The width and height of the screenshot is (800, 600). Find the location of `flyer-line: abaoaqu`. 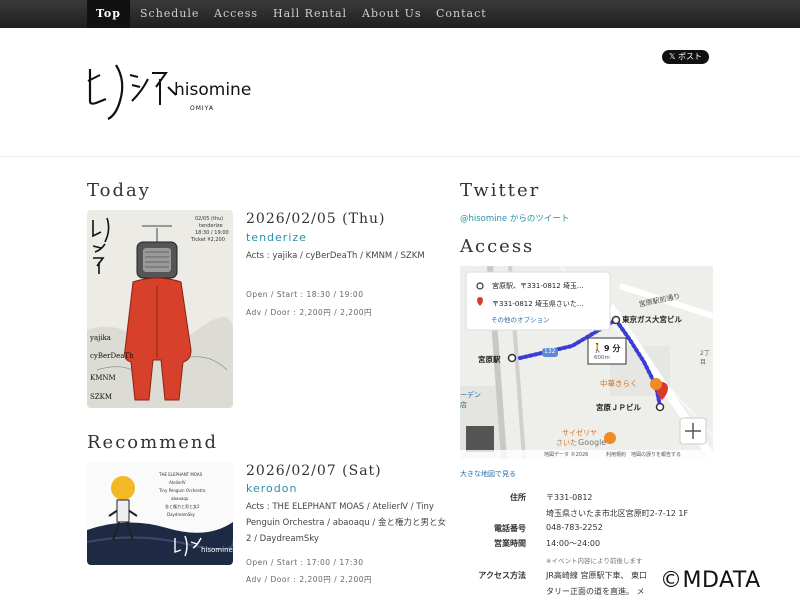

flyer-line: abaoaqu is located at coordinates (180, 498).